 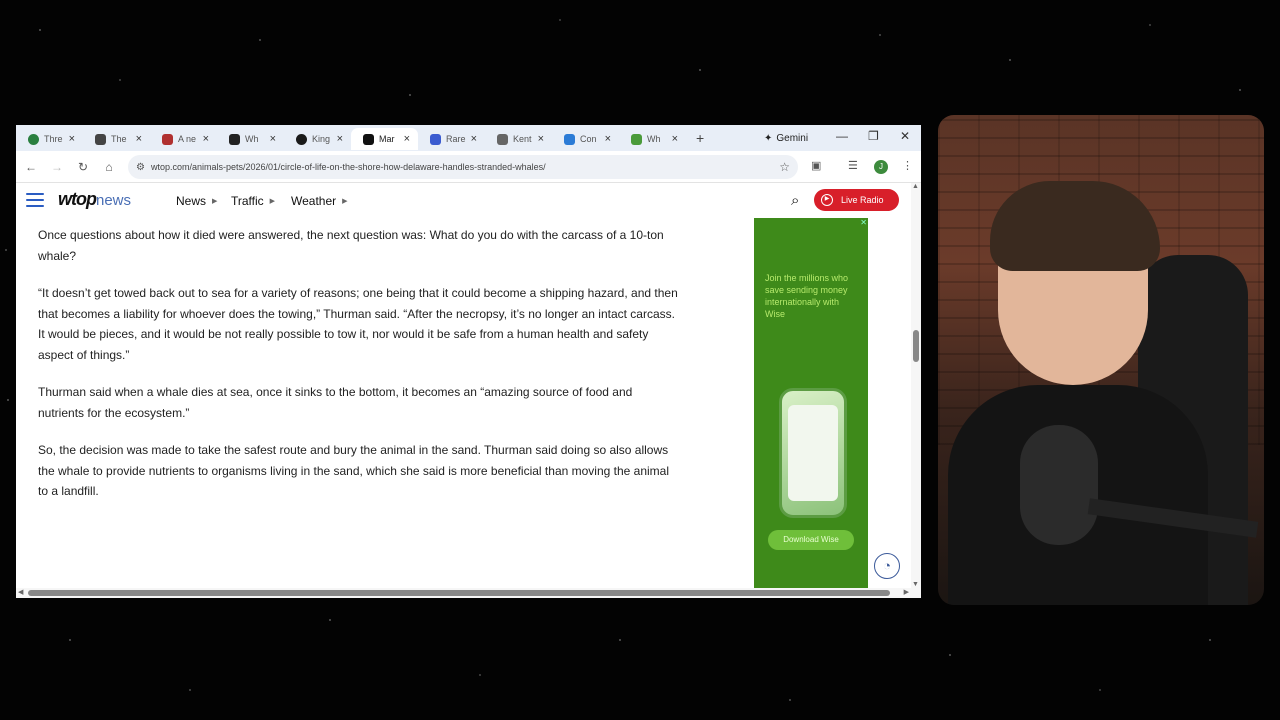 What do you see at coordinates (842, 136) in the screenshot?
I see `minimize-icon: —` at bounding box center [842, 136].